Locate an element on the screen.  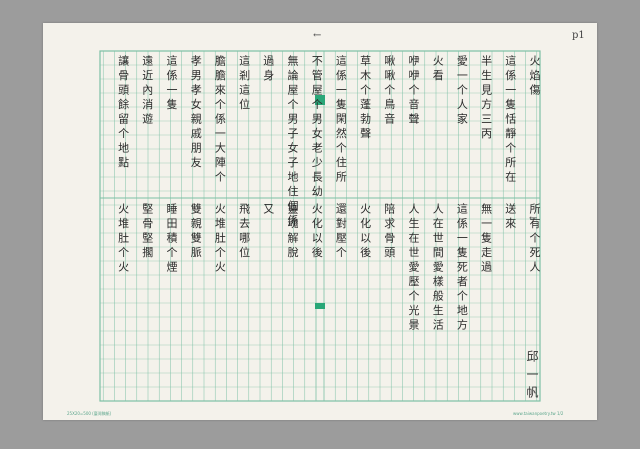
page-number: p1 is located at coordinates (578, 35).